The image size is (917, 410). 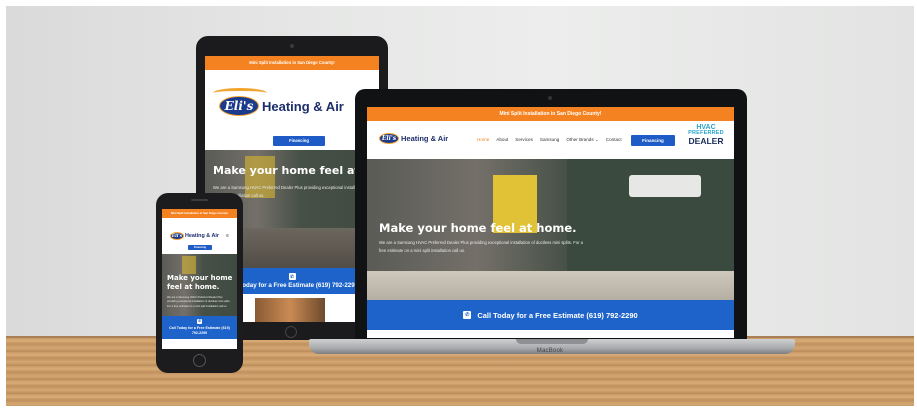 I want to click on logo-swoosh, so click(x=240, y=93).